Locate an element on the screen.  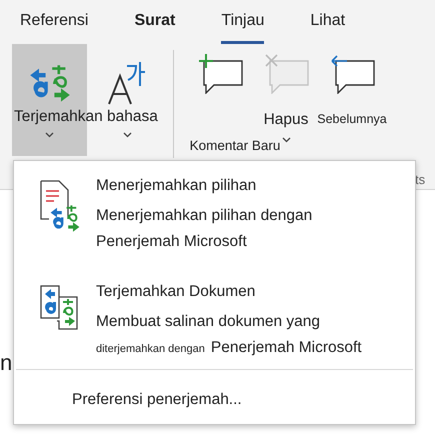
translate-language-label: Terjemahkan bahasa is located at coordinates (86, 116).